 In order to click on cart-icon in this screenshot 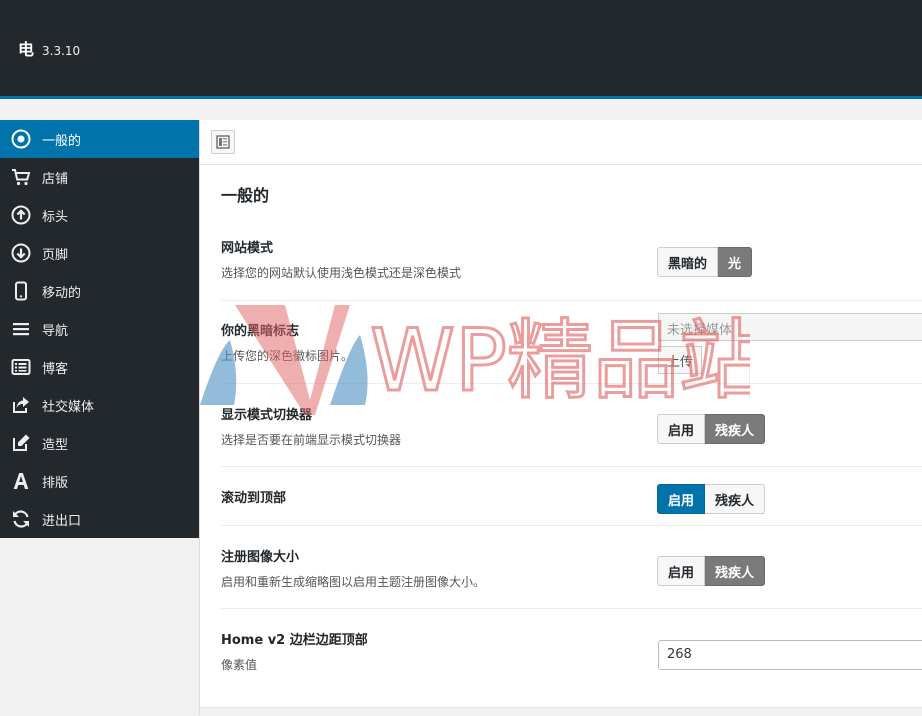, I will do `click(21, 177)`.